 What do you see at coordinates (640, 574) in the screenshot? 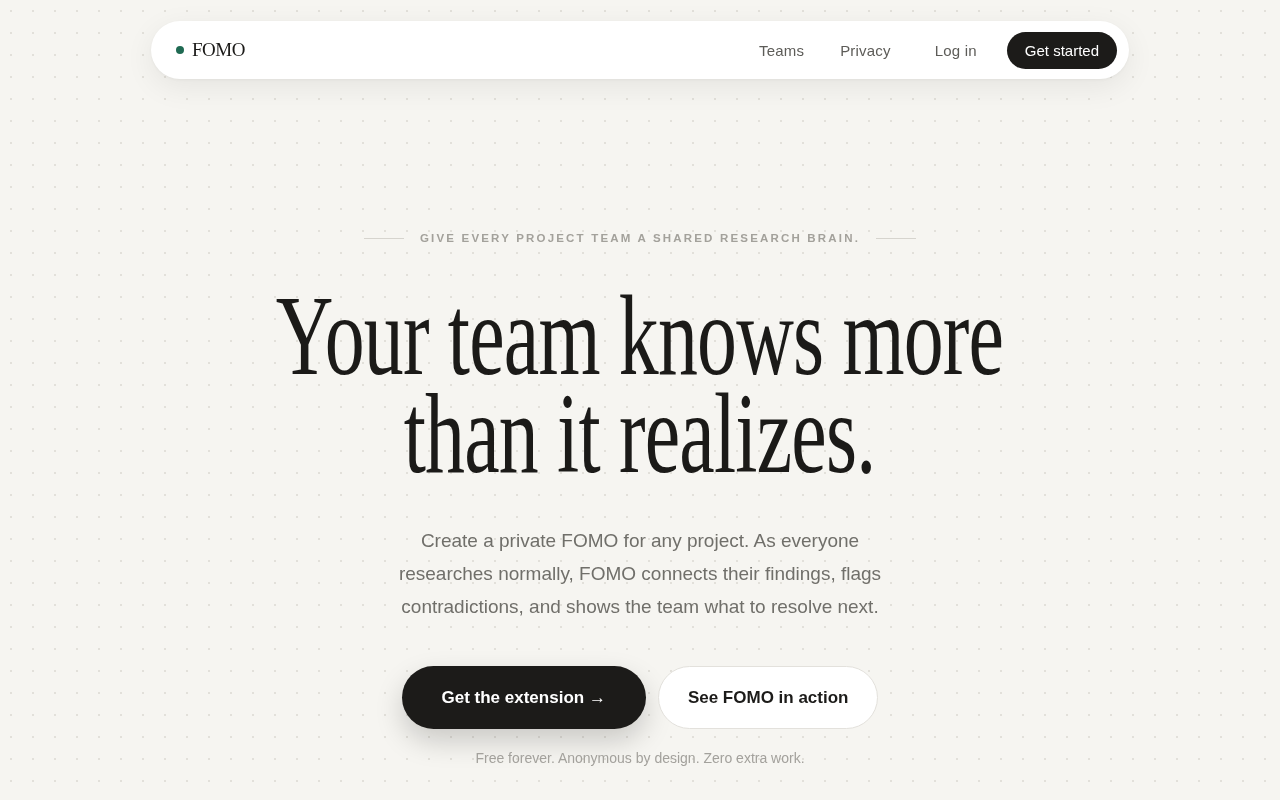
I see `hero-description: Create a private FOMO for any project. As everyone researches normally, FOMO connects their findings, flags contradictions, and shows the team what to resolve next.` at bounding box center [640, 574].